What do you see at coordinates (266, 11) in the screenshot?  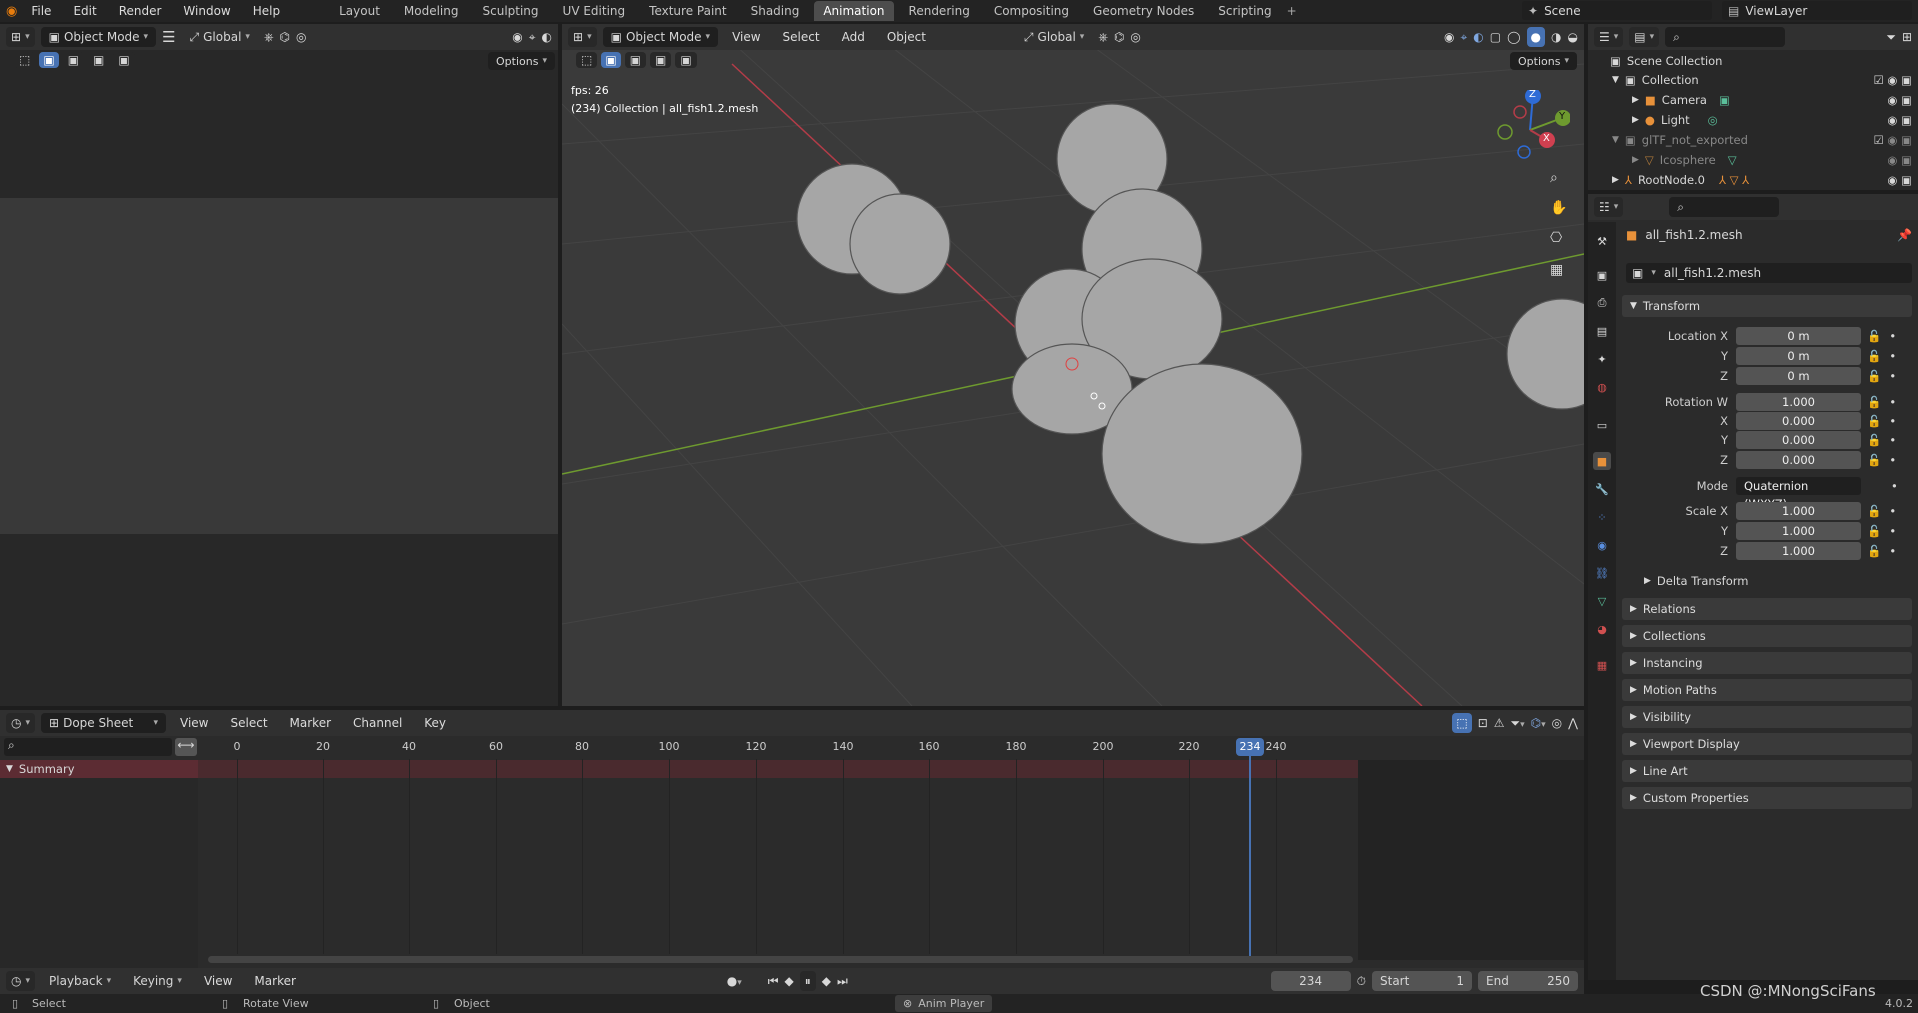 I see `menu-help: Help` at bounding box center [266, 11].